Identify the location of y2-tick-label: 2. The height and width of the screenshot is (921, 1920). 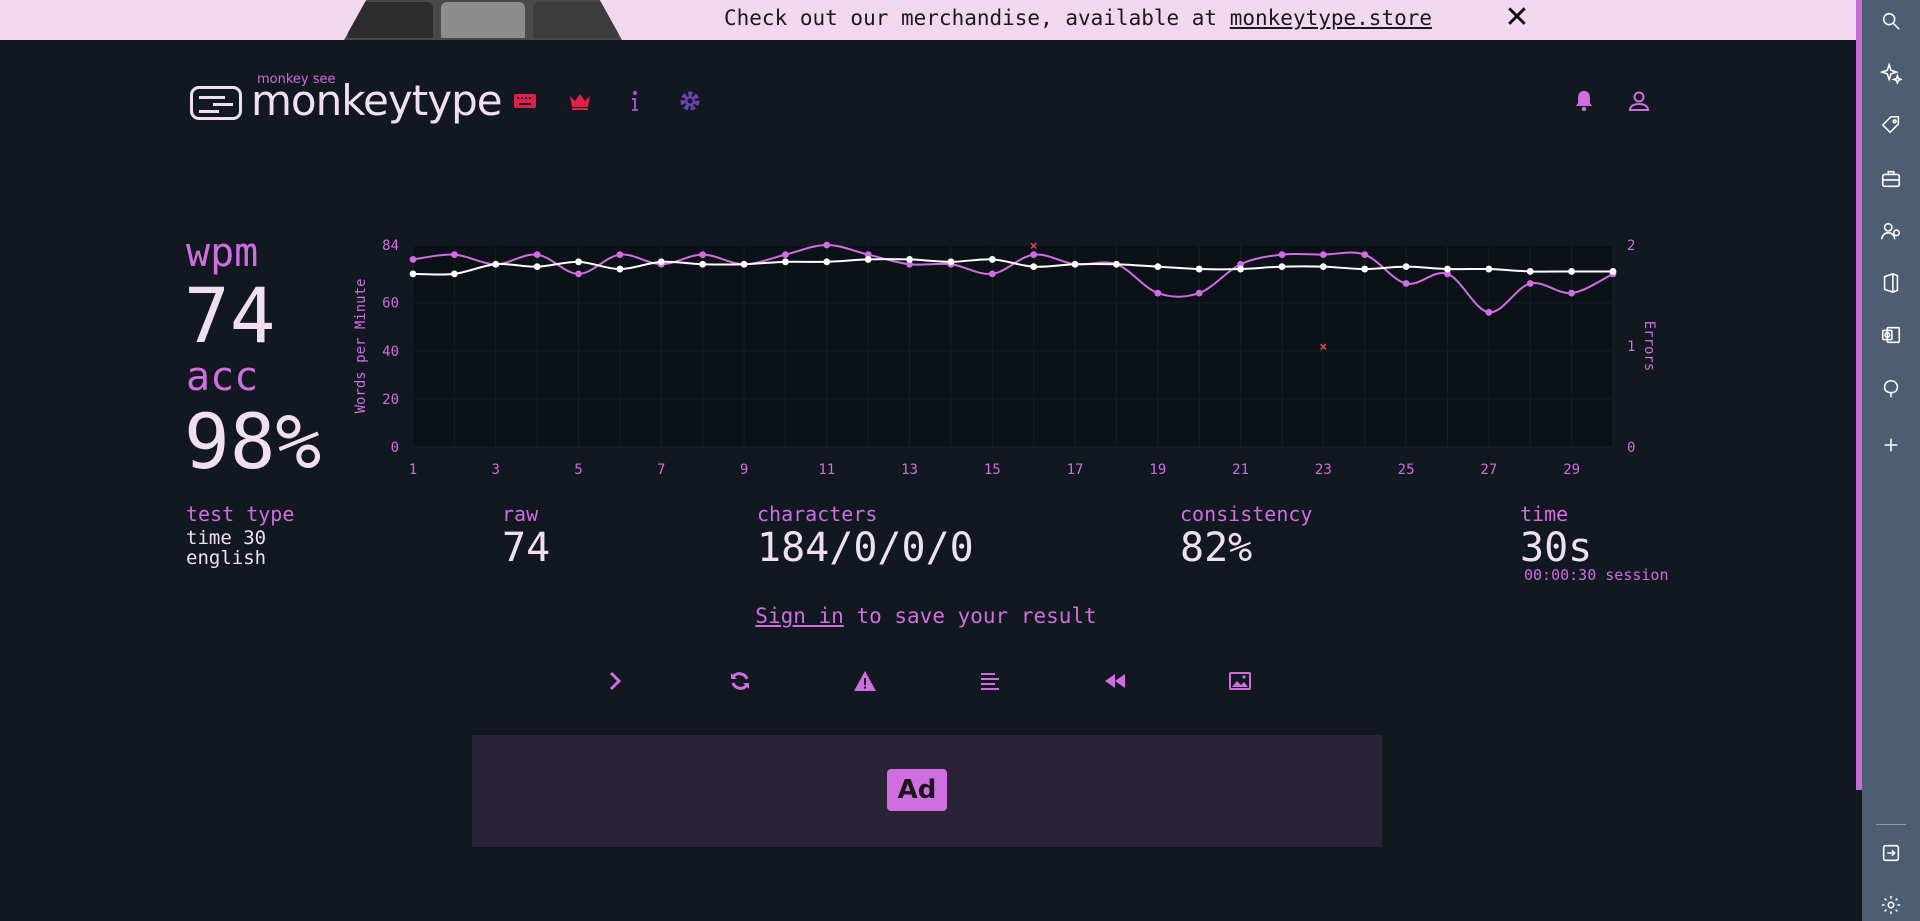
(1631, 246).